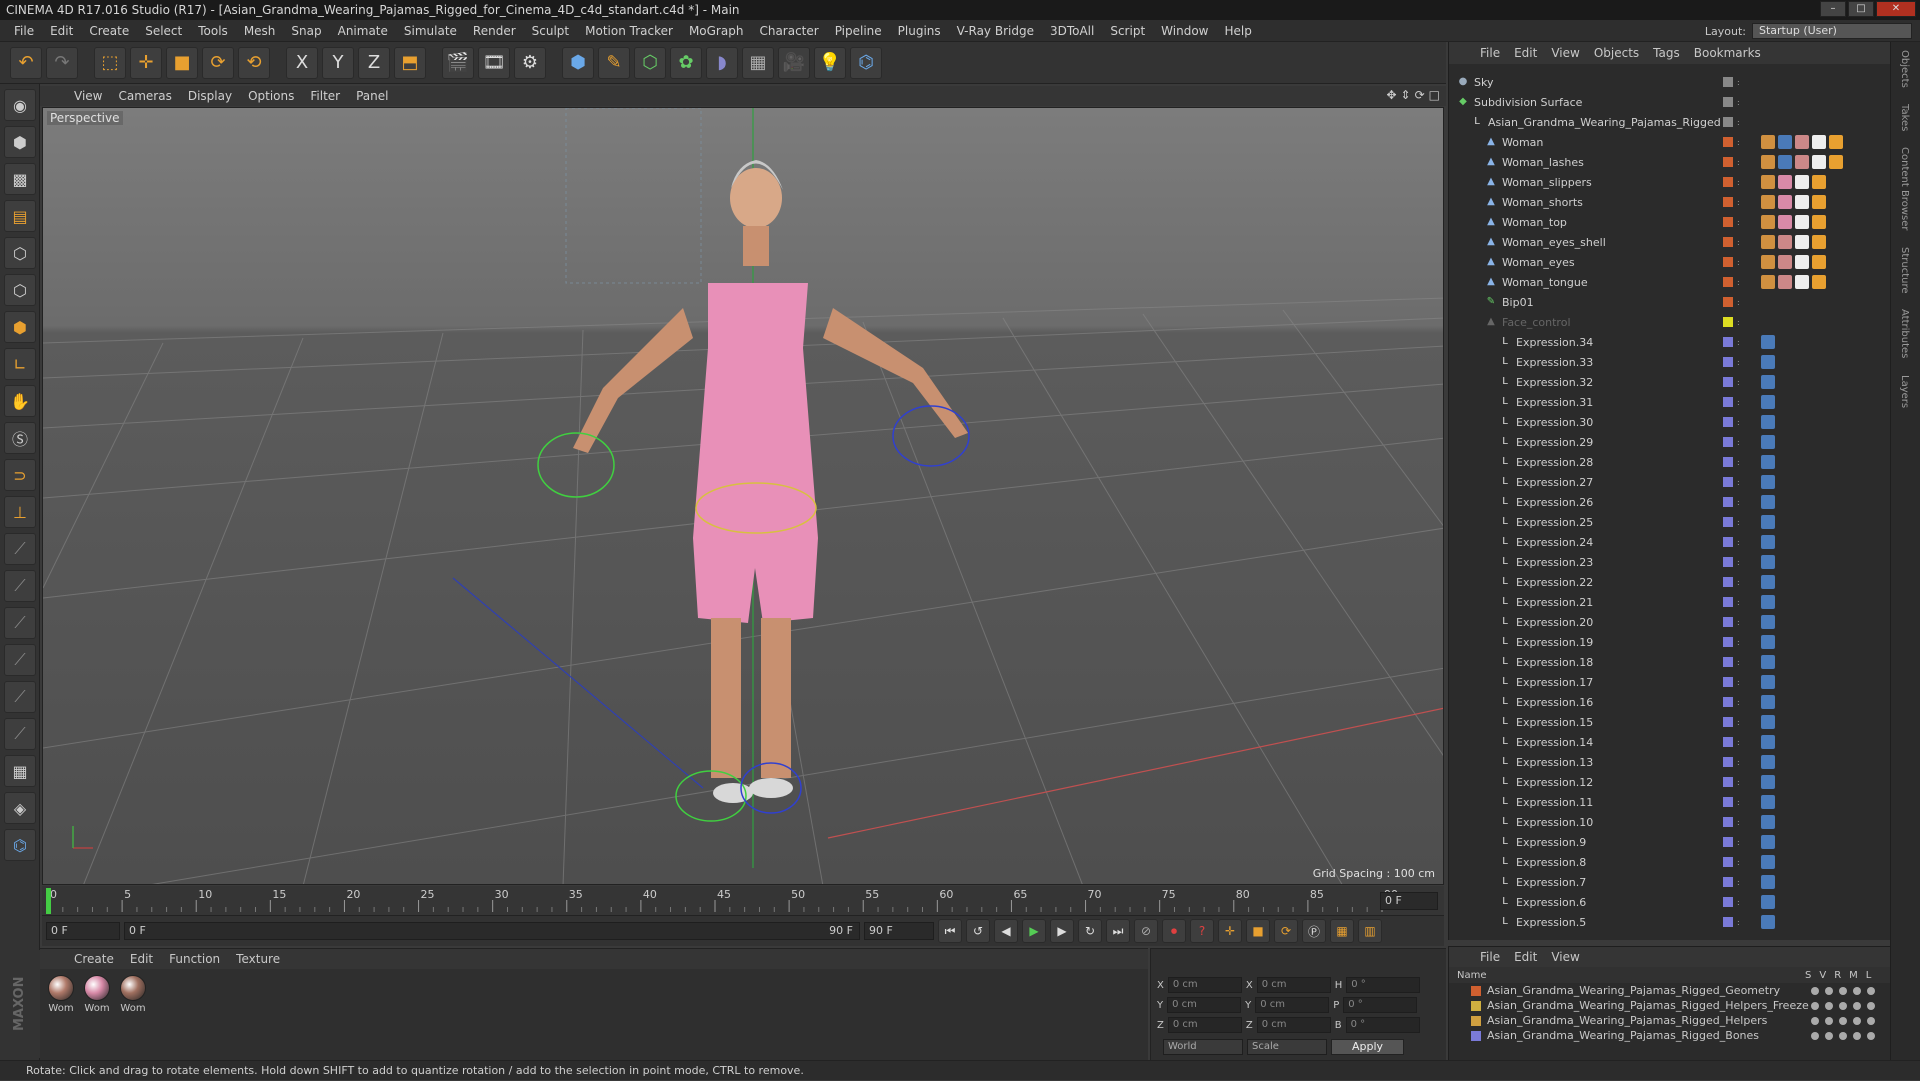  I want to click on rotate-icon: ⟳, so click(218, 62).